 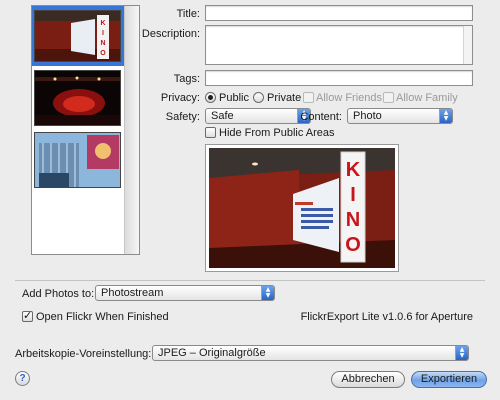 I want to click on privacy-public-label: Public, so click(x=234, y=98).